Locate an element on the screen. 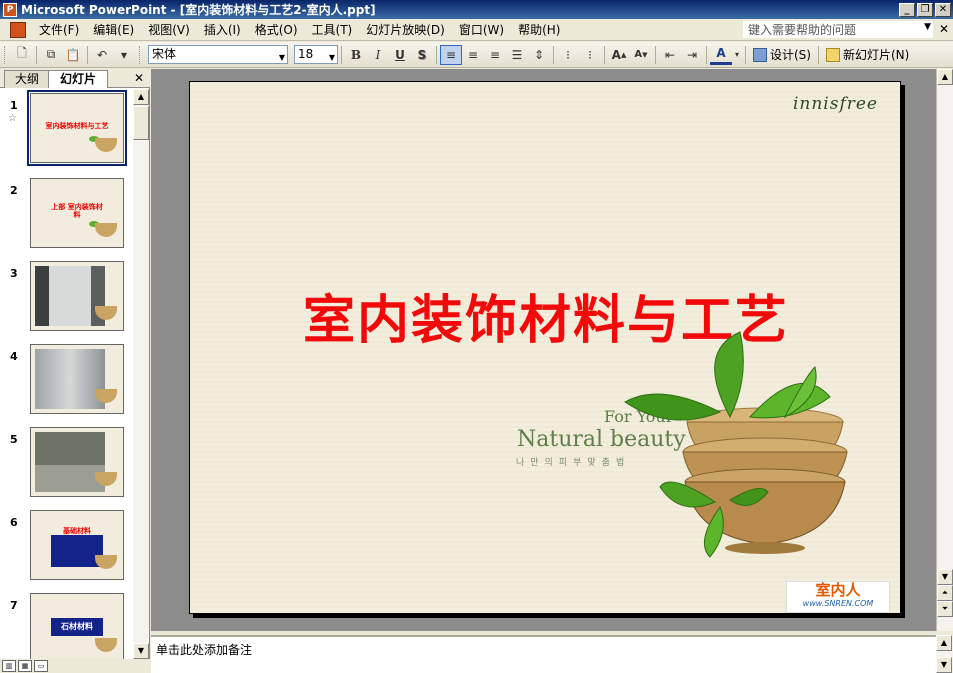 This screenshot has width=953, height=673. thumbnail-row: 3 is located at coordinates (66, 299).